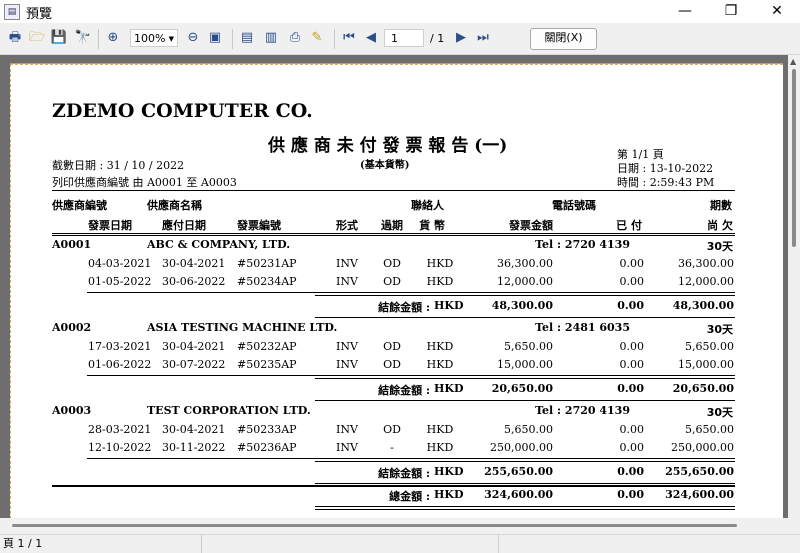 The image size is (800, 553). Describe the element at coordinates (374, 525) in the screenshot. I see `scroll-thumb-horizontal` at that location.